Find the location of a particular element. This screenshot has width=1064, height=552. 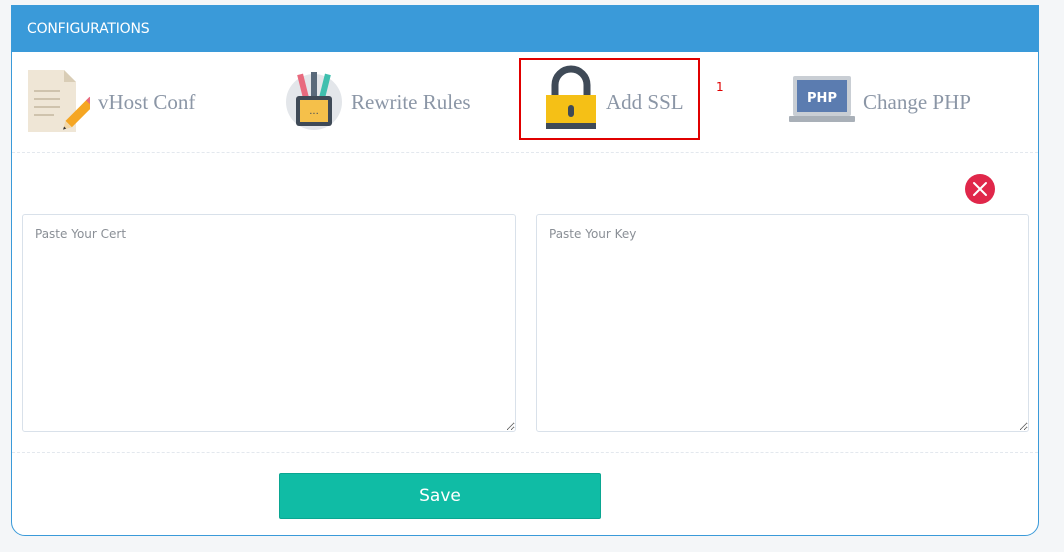

annotation-marker: 1 is located at coordinates (720, 87).